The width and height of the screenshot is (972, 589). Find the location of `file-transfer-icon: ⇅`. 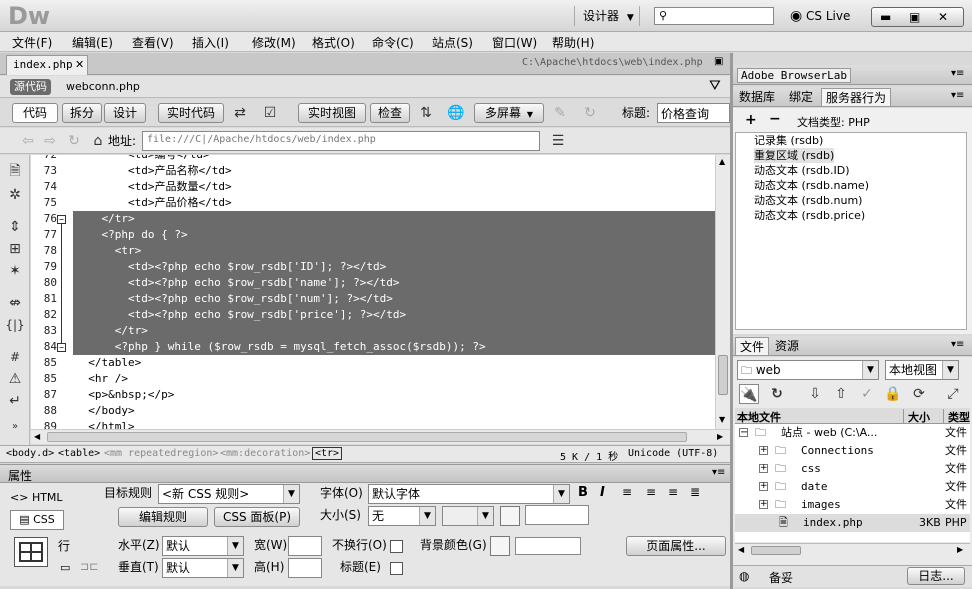

file-transfer-icon: ⇅ is located at coordinates (426, 113).